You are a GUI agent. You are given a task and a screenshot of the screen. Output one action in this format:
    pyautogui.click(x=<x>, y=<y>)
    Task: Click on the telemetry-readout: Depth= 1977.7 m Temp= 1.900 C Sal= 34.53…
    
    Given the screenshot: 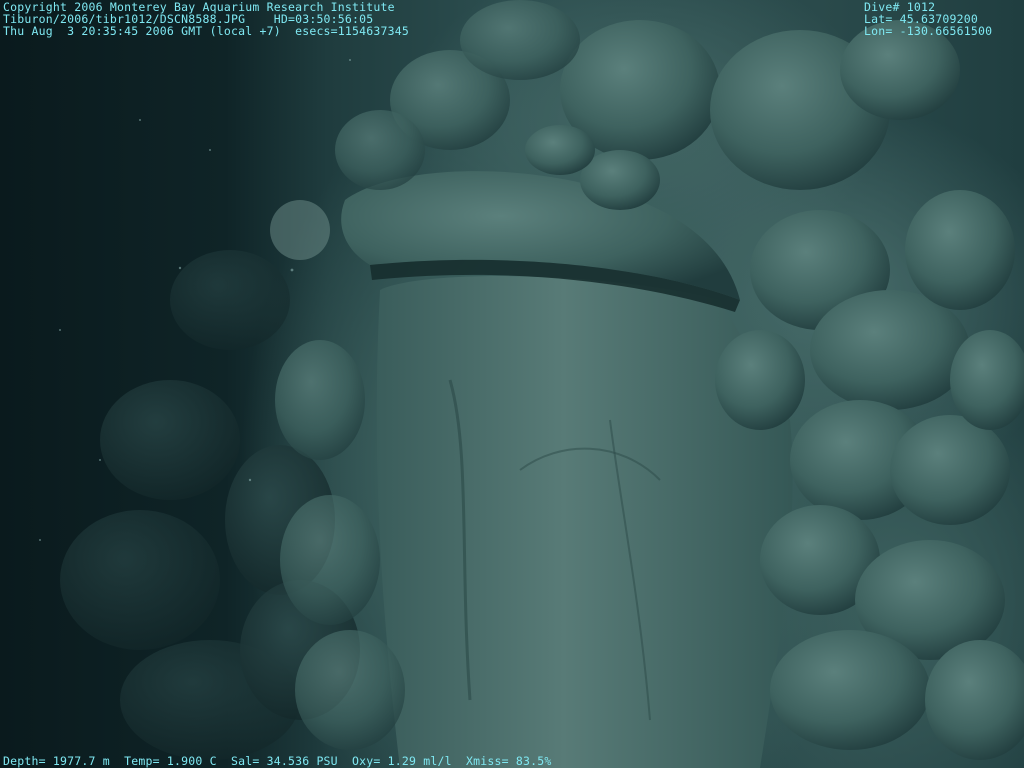 What is the action you would take?
    pyautogui.click(x=277, y=761)
    